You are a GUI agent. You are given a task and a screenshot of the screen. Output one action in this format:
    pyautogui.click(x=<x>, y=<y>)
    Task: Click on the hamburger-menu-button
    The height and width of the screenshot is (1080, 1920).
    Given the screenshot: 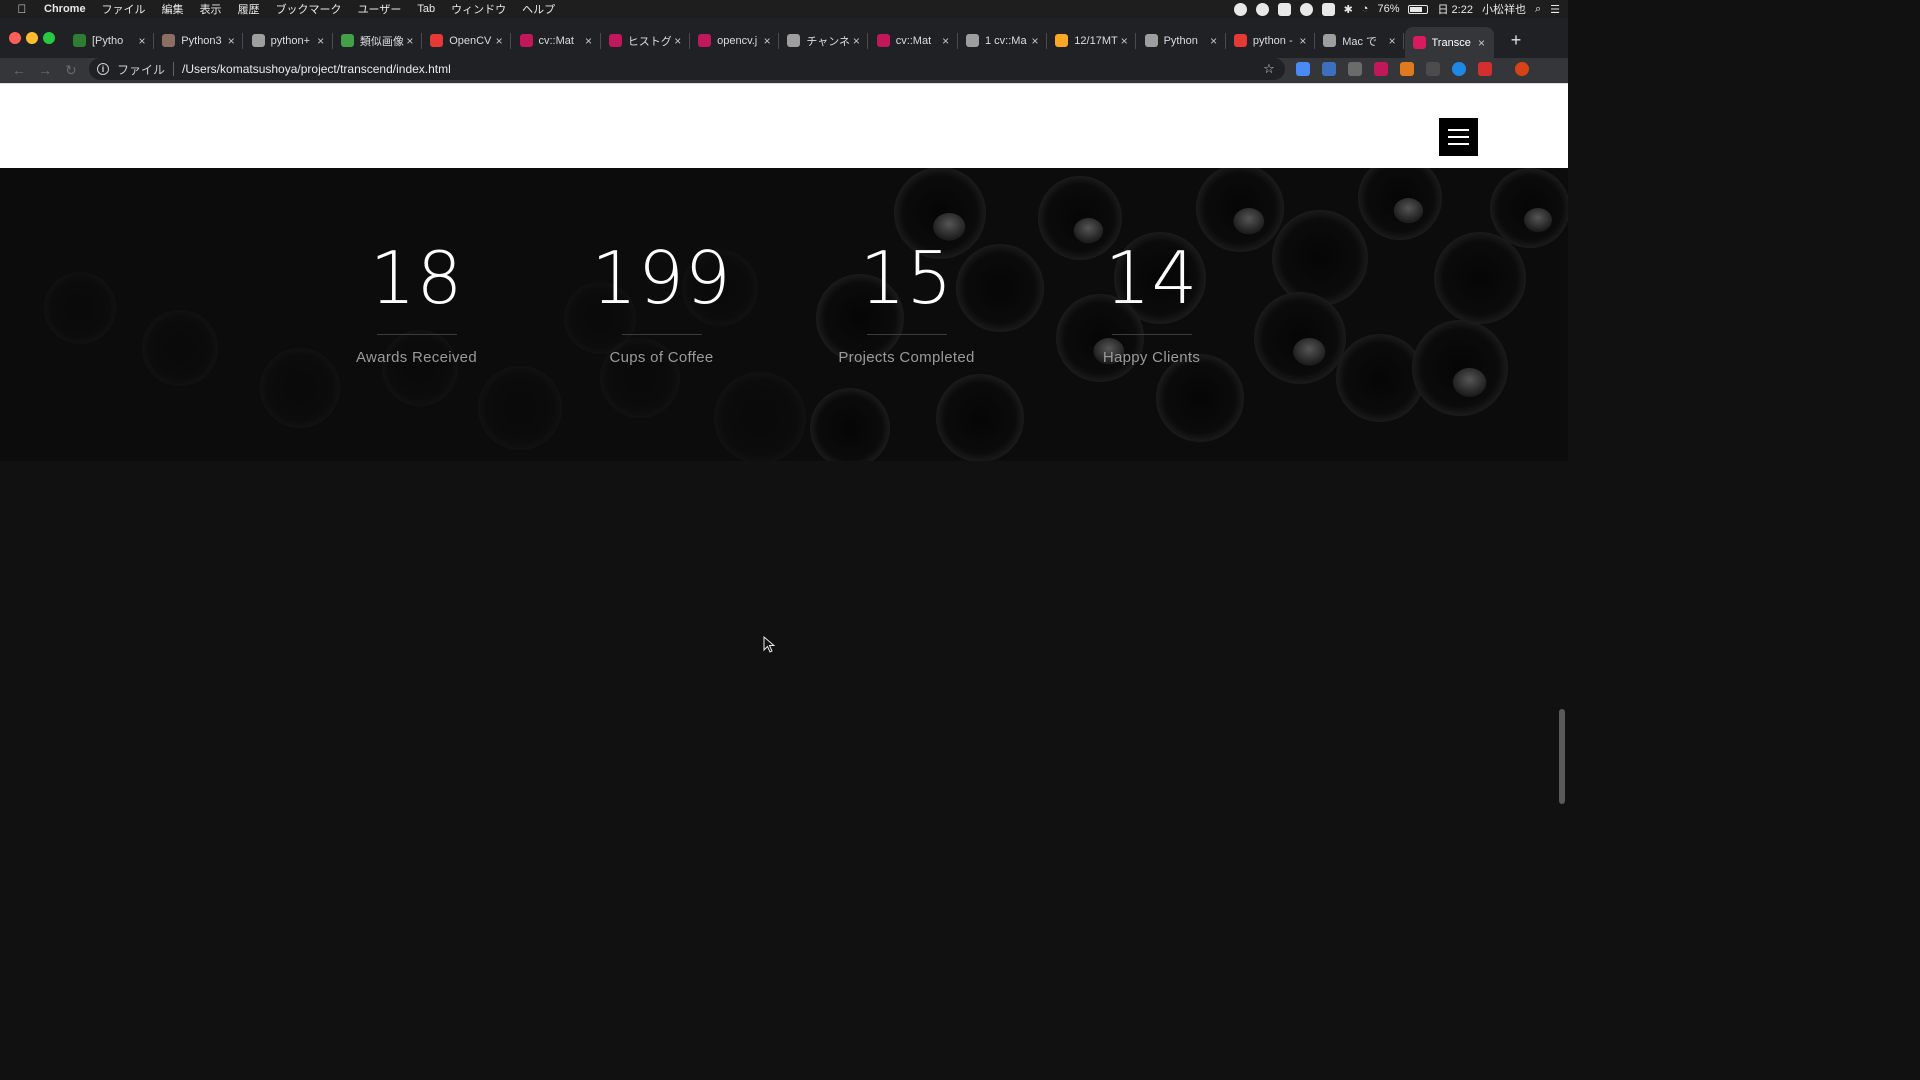 What is the action you would take?
    pyautogui.click(x=1458, y=137)
    